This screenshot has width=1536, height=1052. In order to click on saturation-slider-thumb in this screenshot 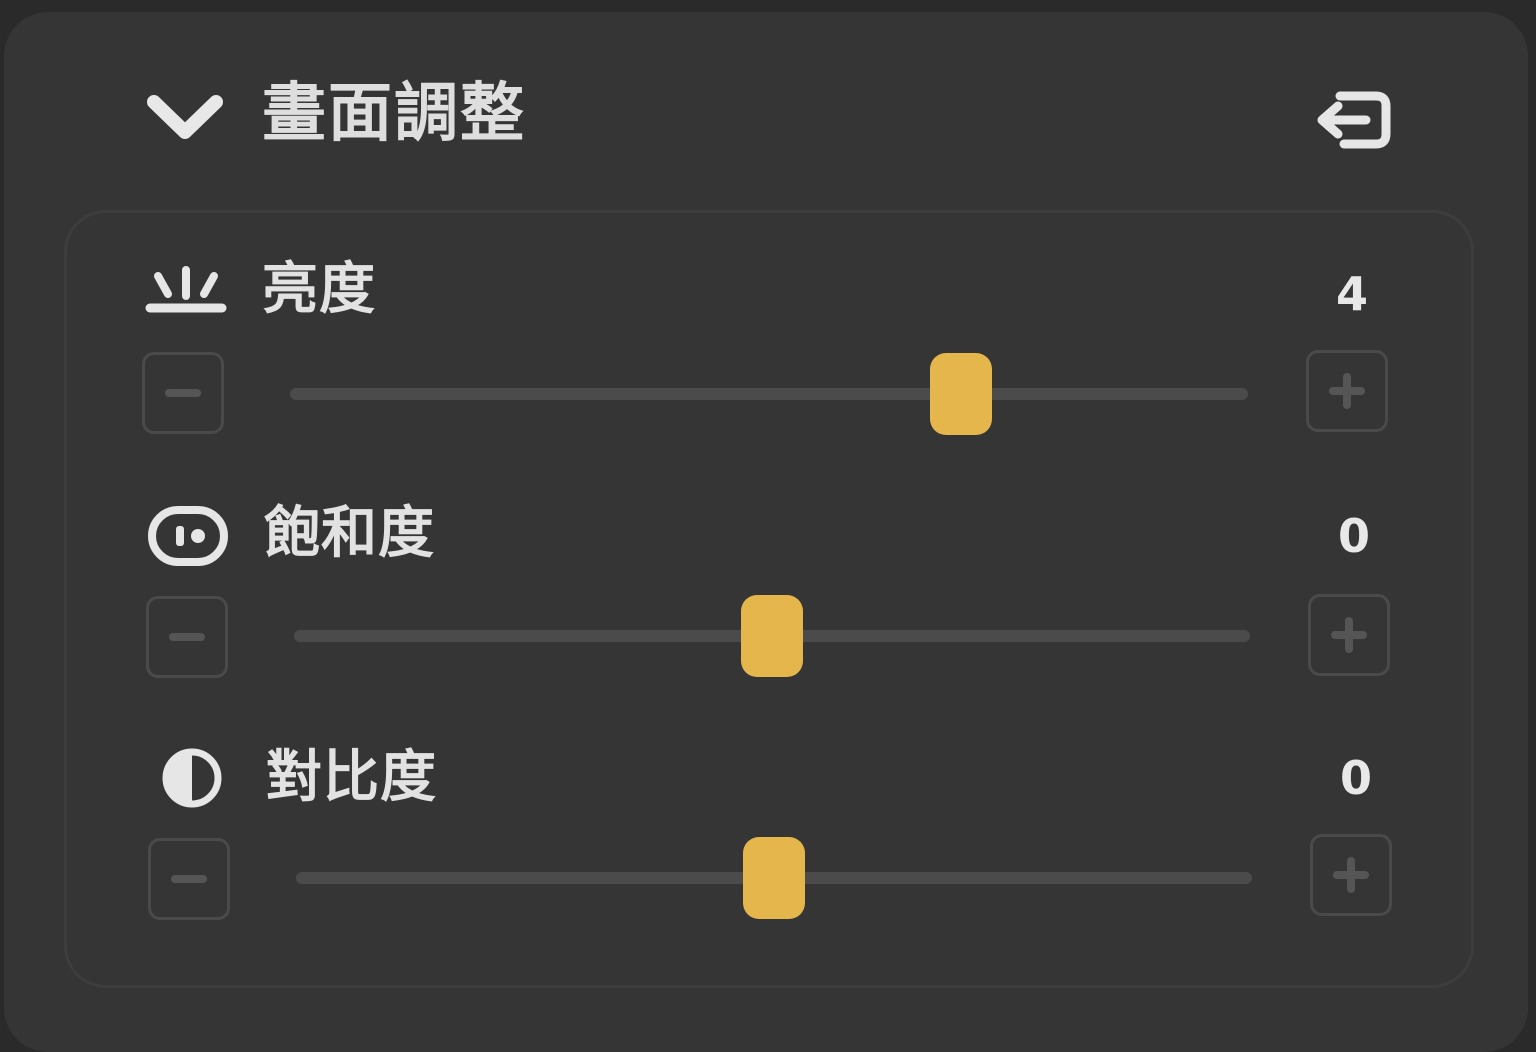, I will do `click(772, 636)`.